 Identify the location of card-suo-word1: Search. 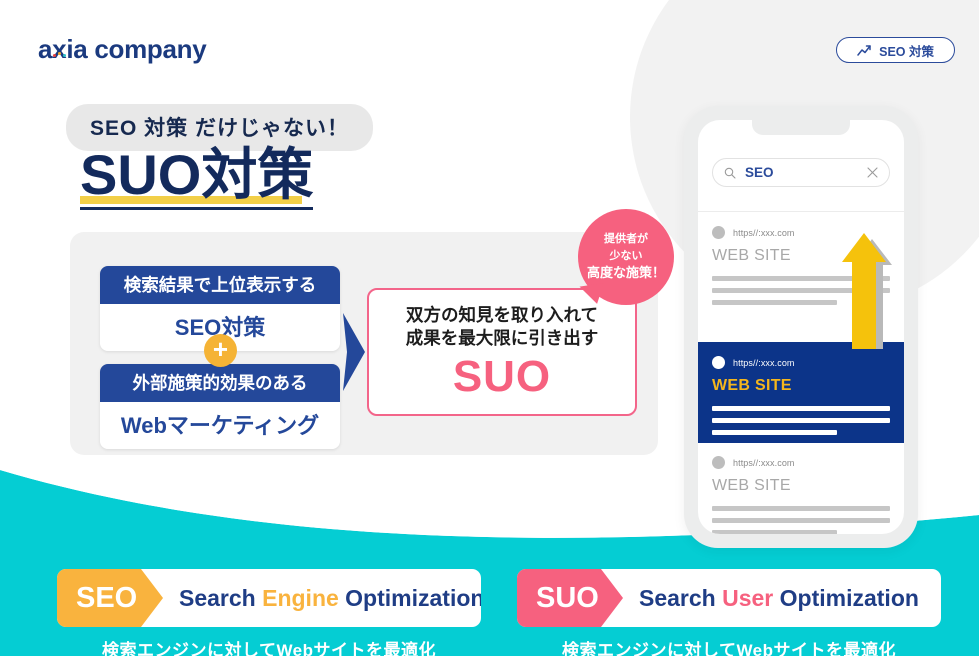
(677, 597).